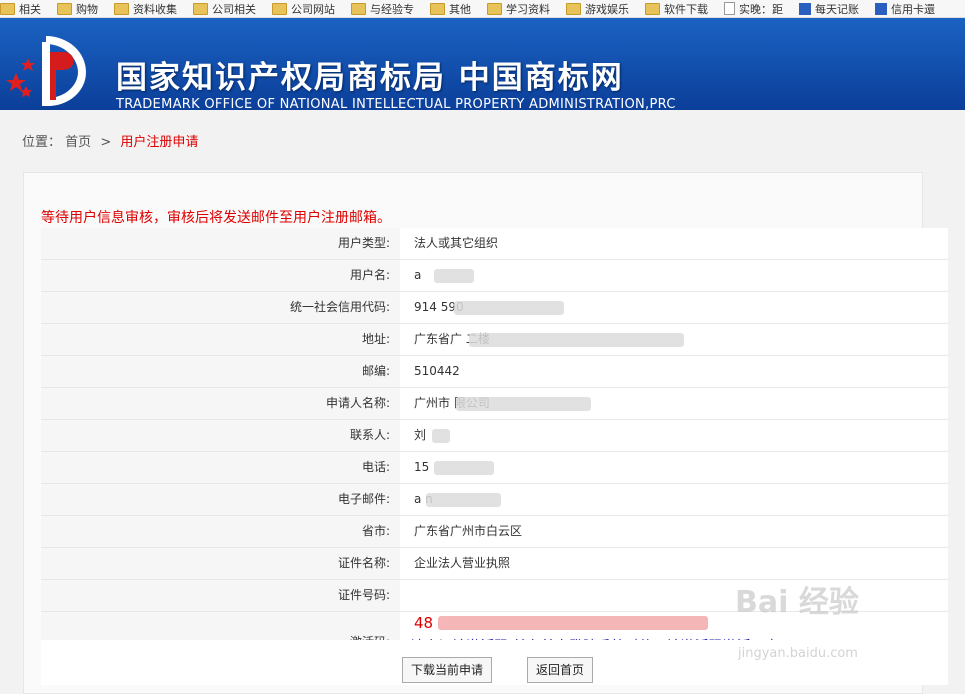 Image resolution: width=965 pixels, height=694 pixels. I want to click on bookmark-item: 实晚：距, so click(753, 9).